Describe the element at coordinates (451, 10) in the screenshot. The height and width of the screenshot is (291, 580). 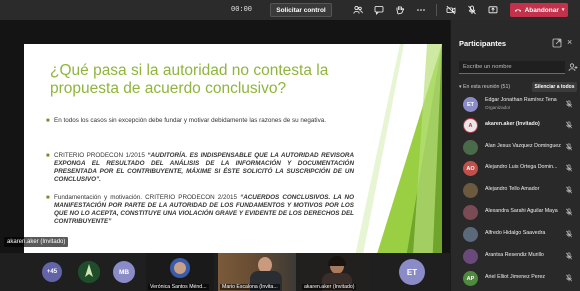
I see `camera-off-icon` at that location.